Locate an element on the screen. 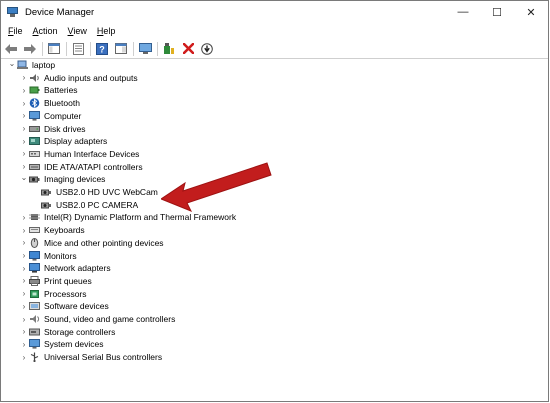 The image size is (550, 403). tree-device-usb2-0-hd-uvc-webcam: USB2.0 HD UVC WebCam is located at coordinates (94, 192).